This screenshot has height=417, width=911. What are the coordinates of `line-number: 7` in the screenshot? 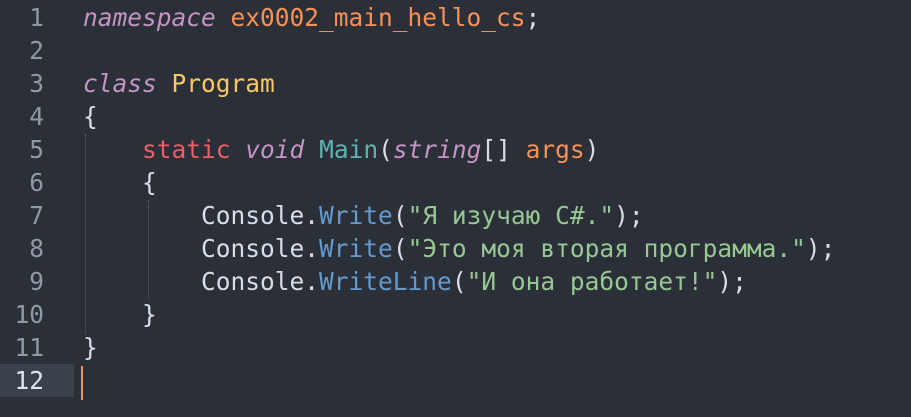 It's located at (36, 215).